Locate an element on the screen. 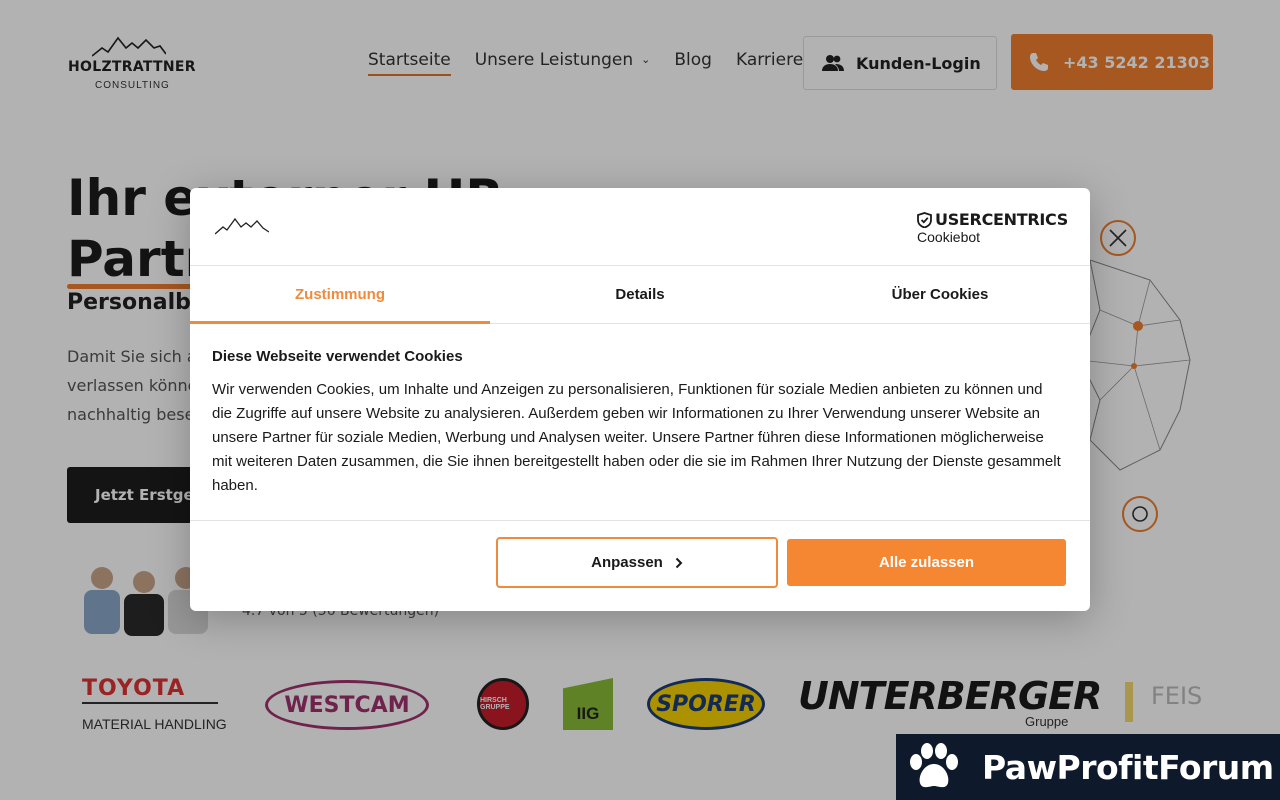  dialog-tabs: Zustimmung Details Über Cookies is located at coordinates (640, 295).